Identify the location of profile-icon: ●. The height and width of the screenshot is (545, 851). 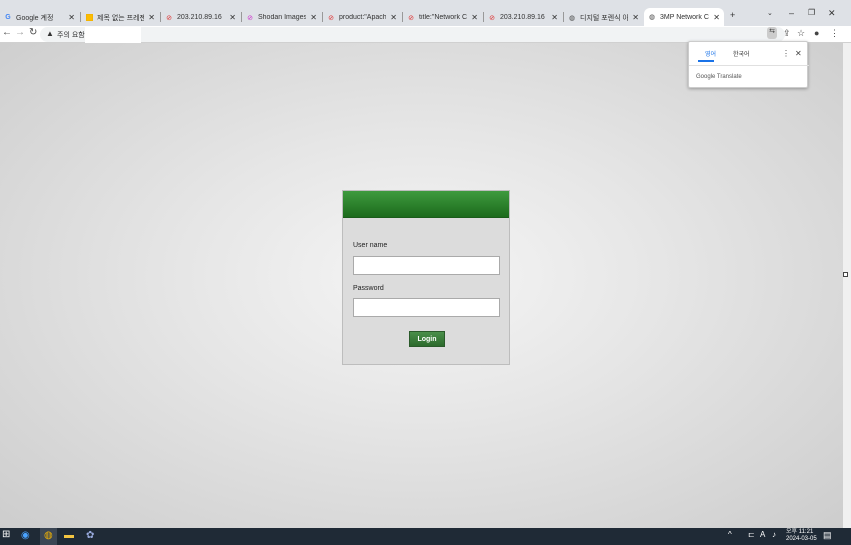
(816, 33).